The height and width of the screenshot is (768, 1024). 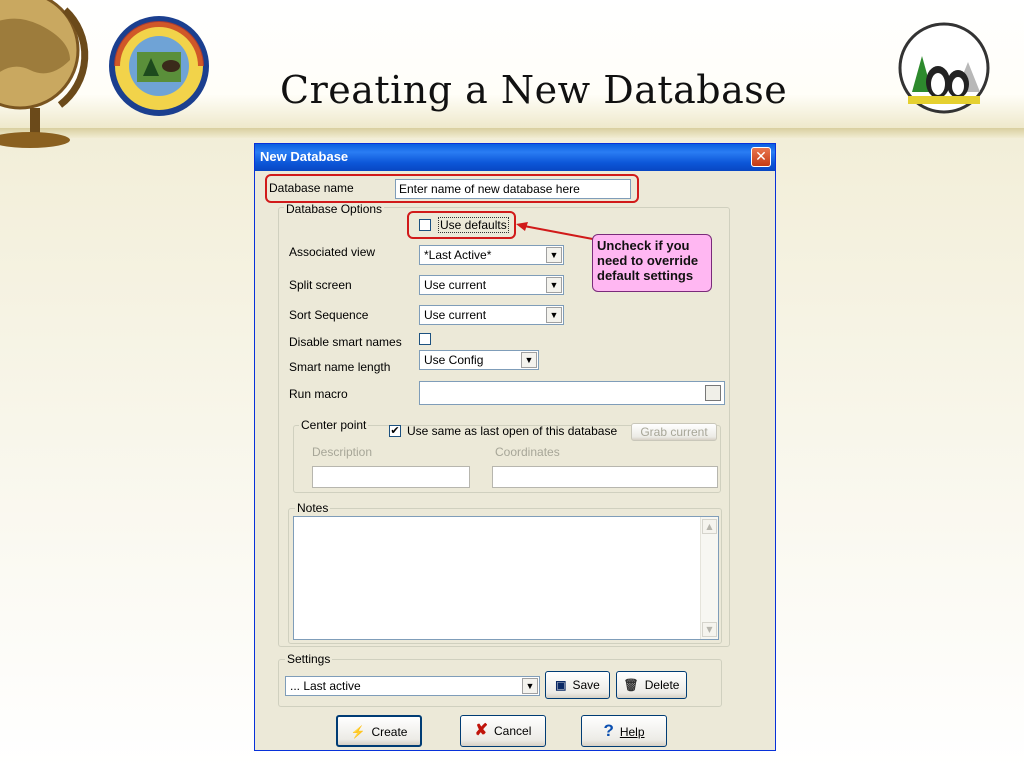 I want to click on associated-view-label: Associated view, so click(x=332, y=252).